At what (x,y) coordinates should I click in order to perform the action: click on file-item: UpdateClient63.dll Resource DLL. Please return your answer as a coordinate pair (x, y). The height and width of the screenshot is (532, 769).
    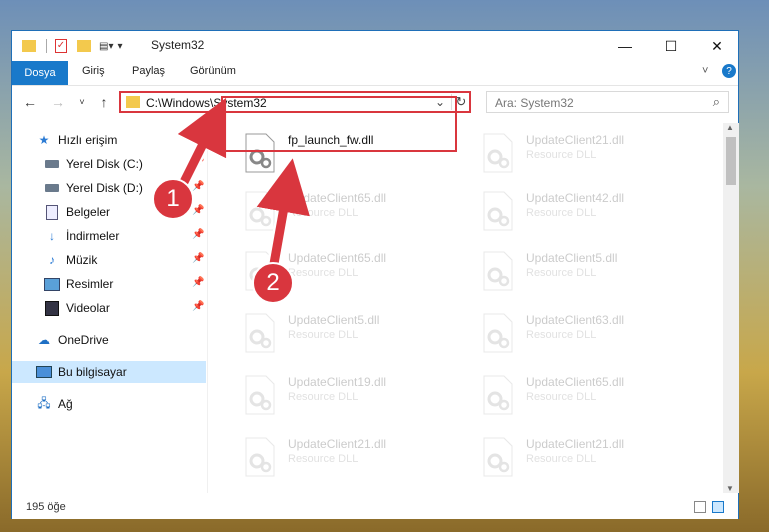
    Looking at the image, I should click on (586, 333).